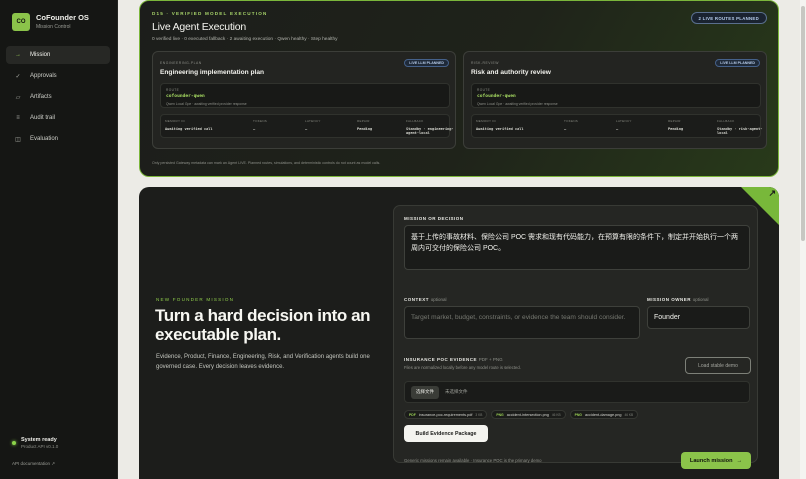  Describe the element at coordinates (604, 414) in the screenshot. I see `evidence-file-chip: PNG accident-damage.png 46 KB` at that location.